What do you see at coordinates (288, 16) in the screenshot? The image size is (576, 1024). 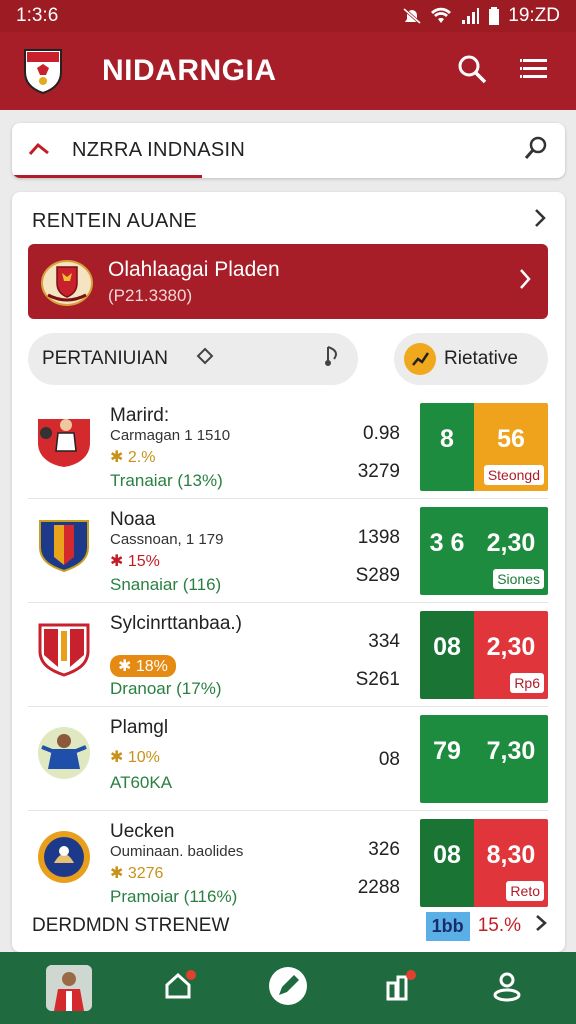 I see `status-bar: 1:3:6 19:ZD` at bounding box center [288, 16].